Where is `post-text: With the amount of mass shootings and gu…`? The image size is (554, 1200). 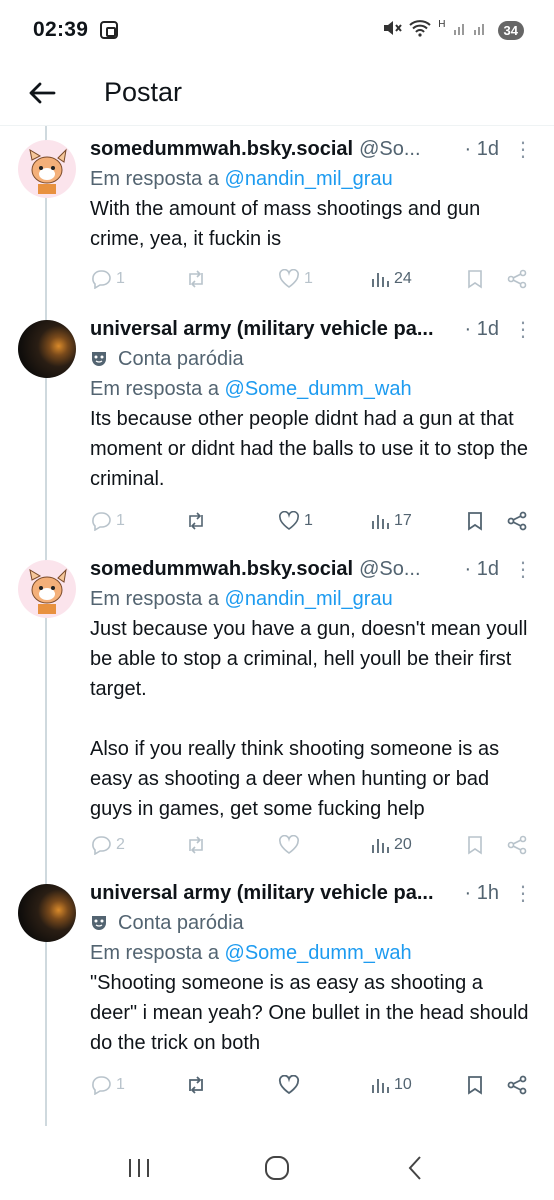 post-text: With the amount of mass shootings and gu… is located at coordinates (285, 224).